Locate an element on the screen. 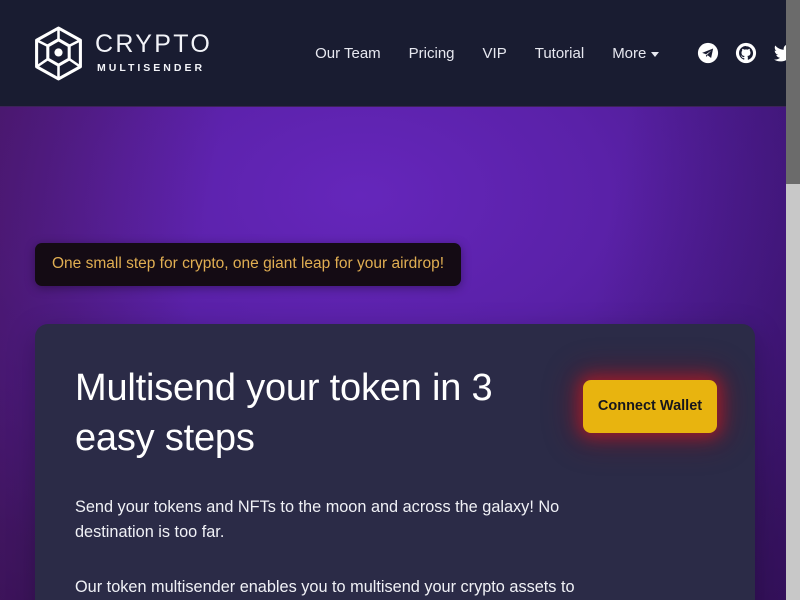 Image resolution: width=800 pixels, height=600 pixels. chevron-down-icon is located at coordinates (655, 54).